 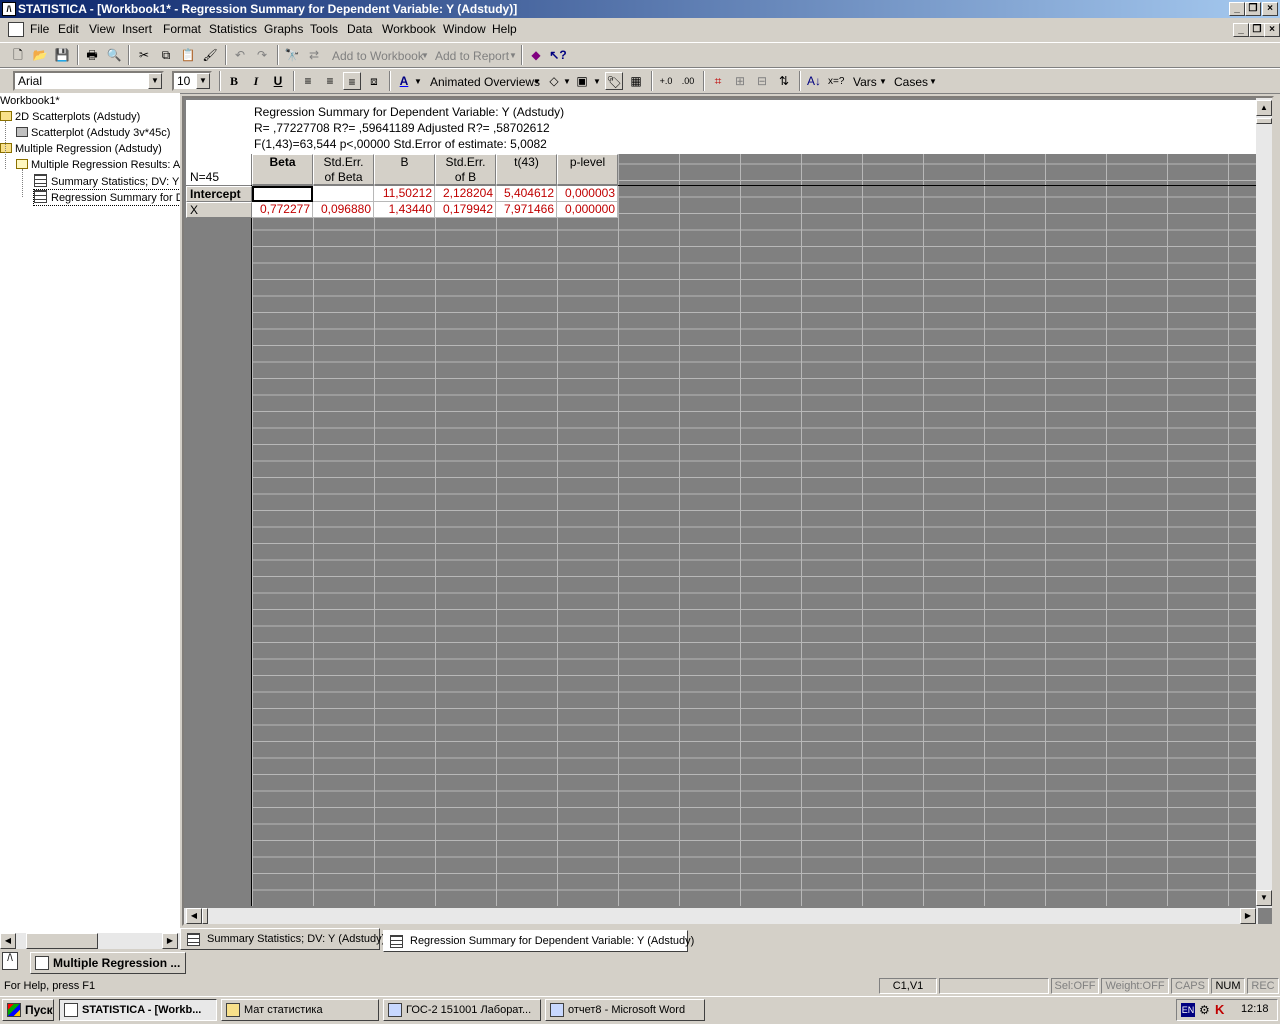 What do you see at coordinates (374, 81) in the screenshot?
I see `merge-icon: ⧈` at bounding box center [374, 81].